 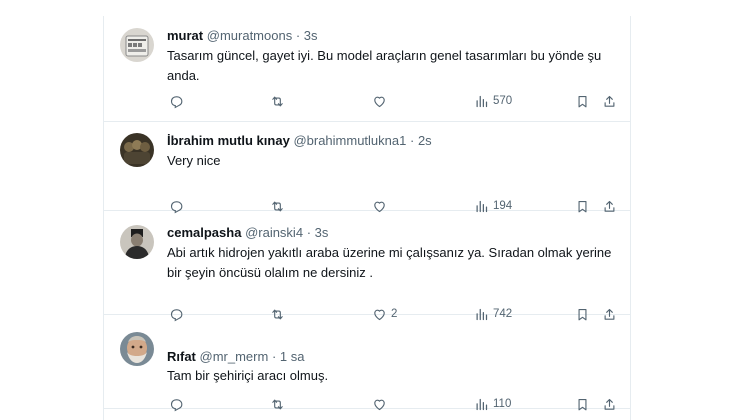 I want to click on display-name: murat, so click(x=185, y=35).